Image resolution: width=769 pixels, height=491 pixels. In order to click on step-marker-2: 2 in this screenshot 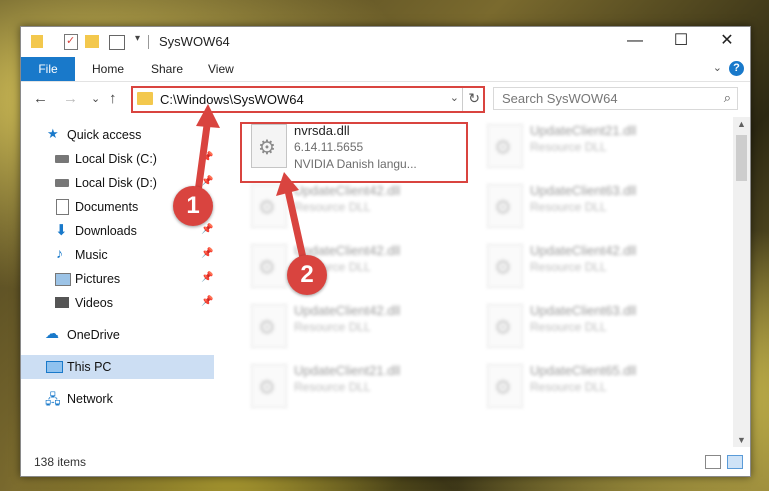, I will do `click(307, 275)`.